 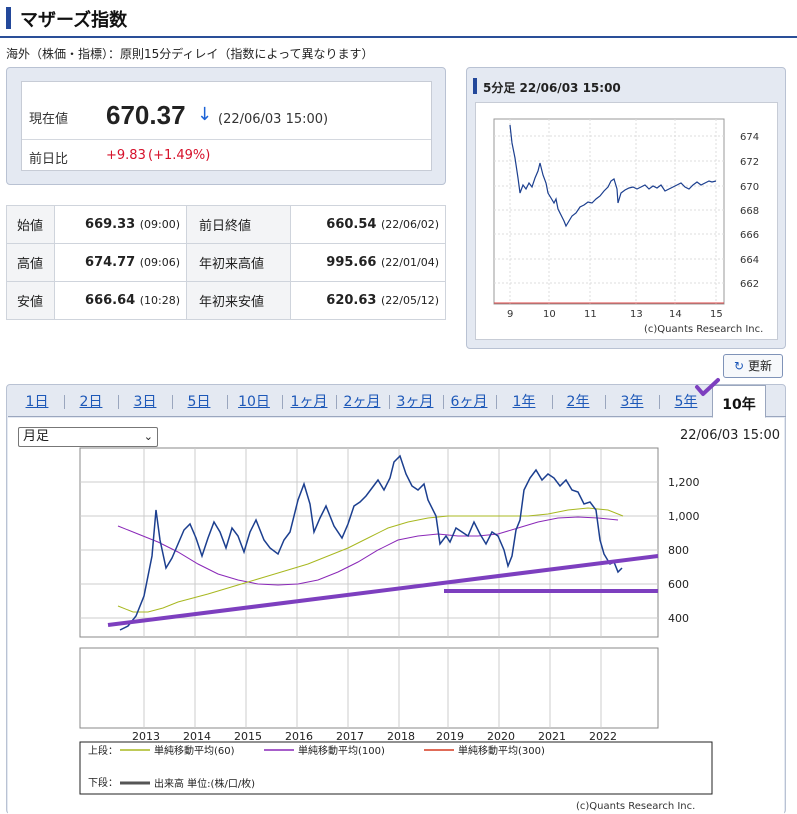 I want to click on refresh-button: ↻ 更新, so click(x=753, y=366).